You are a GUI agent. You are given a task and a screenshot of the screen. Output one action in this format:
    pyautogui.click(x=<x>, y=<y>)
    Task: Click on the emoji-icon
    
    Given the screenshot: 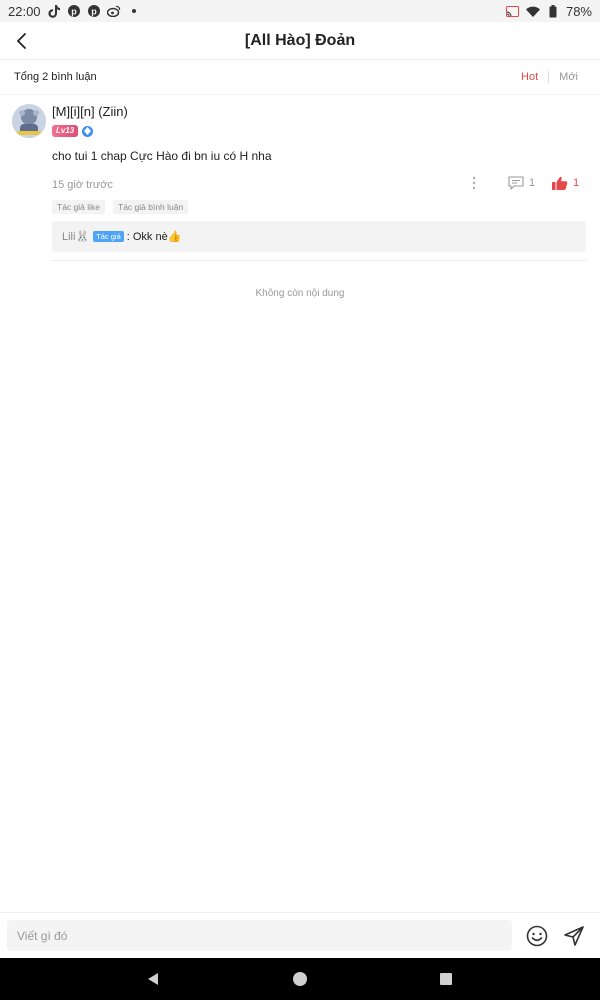 What is the action you would take?
    pyautogui.click(x=537, y=936)
    